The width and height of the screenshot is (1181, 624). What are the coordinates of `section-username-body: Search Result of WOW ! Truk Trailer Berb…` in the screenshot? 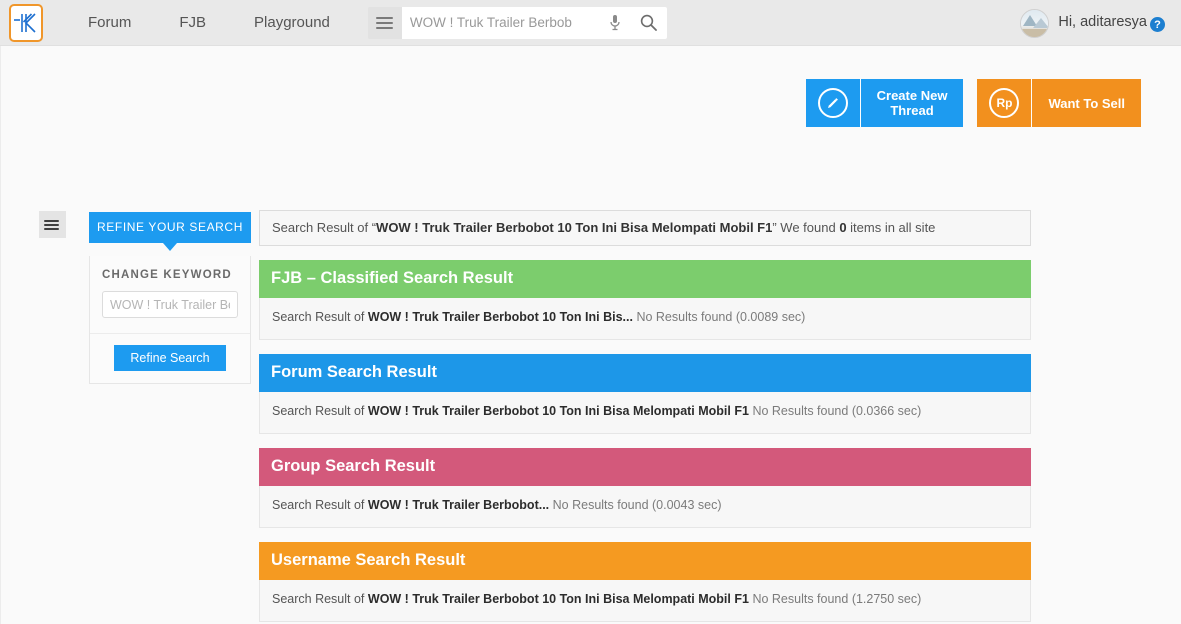 It's located at (645, 601).